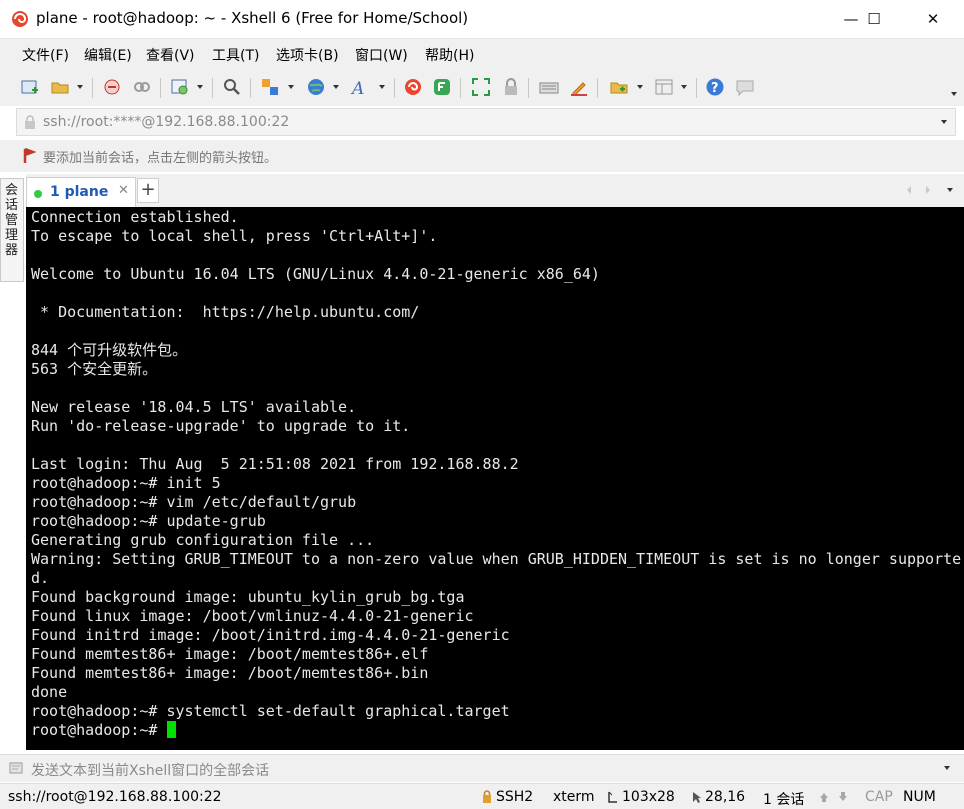  What do you see at coordinates (549, 87) in the screenshot?
I see `keyboard-icon` at bounding box center [549, 87].